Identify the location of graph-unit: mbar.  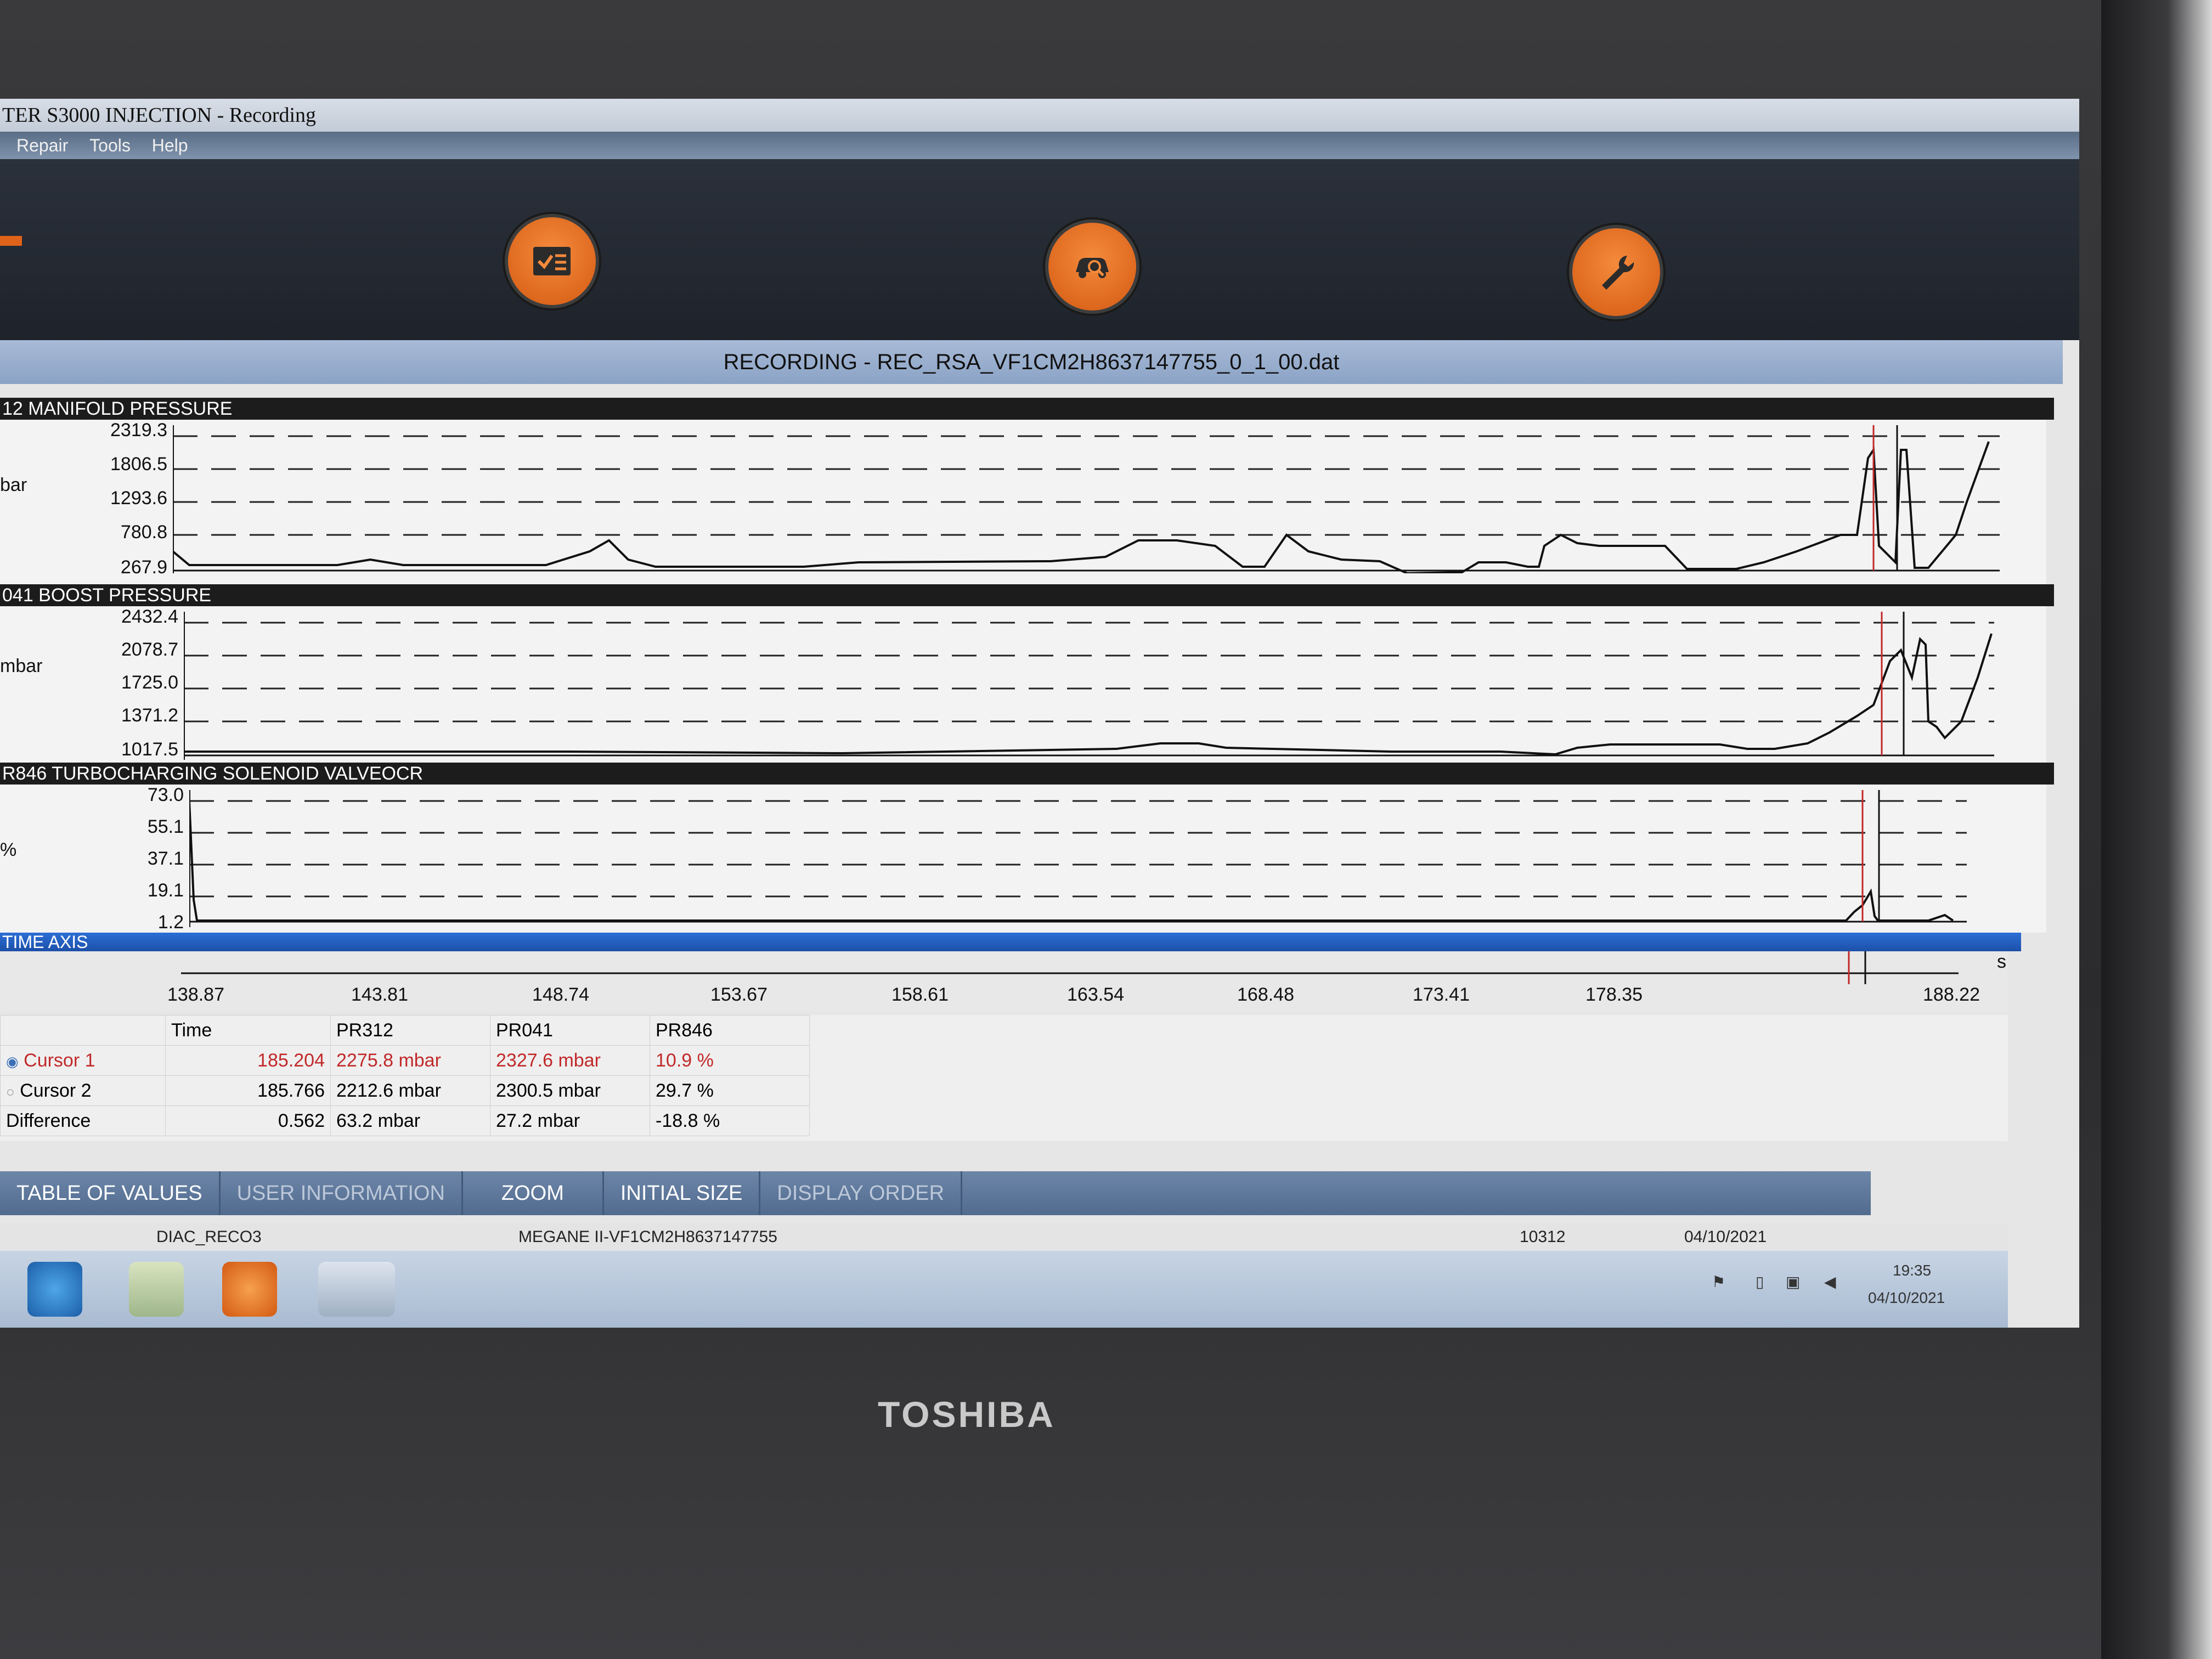
(21, 666).